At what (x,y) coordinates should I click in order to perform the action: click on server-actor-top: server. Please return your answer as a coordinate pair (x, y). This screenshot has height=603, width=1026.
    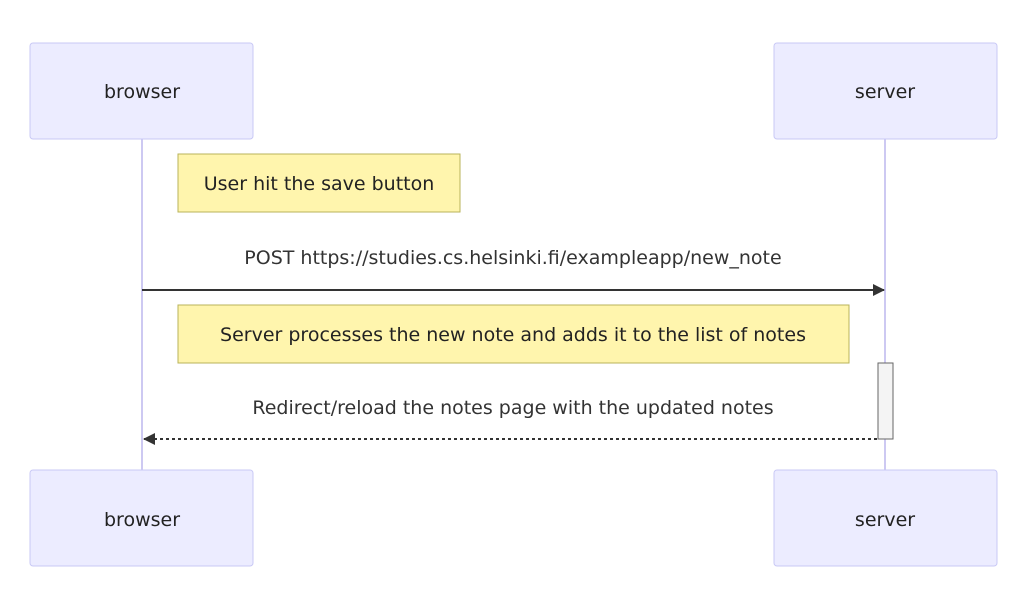
    Looking at the image, I should click on (885, 91).